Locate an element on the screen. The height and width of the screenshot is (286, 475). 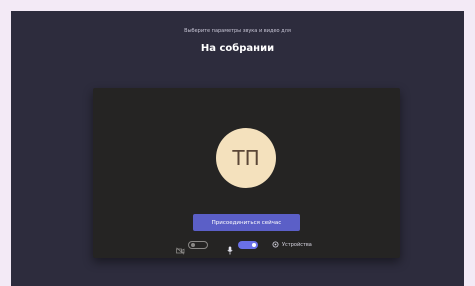
media-controls: Устройства is located at coordinates (246, 246).